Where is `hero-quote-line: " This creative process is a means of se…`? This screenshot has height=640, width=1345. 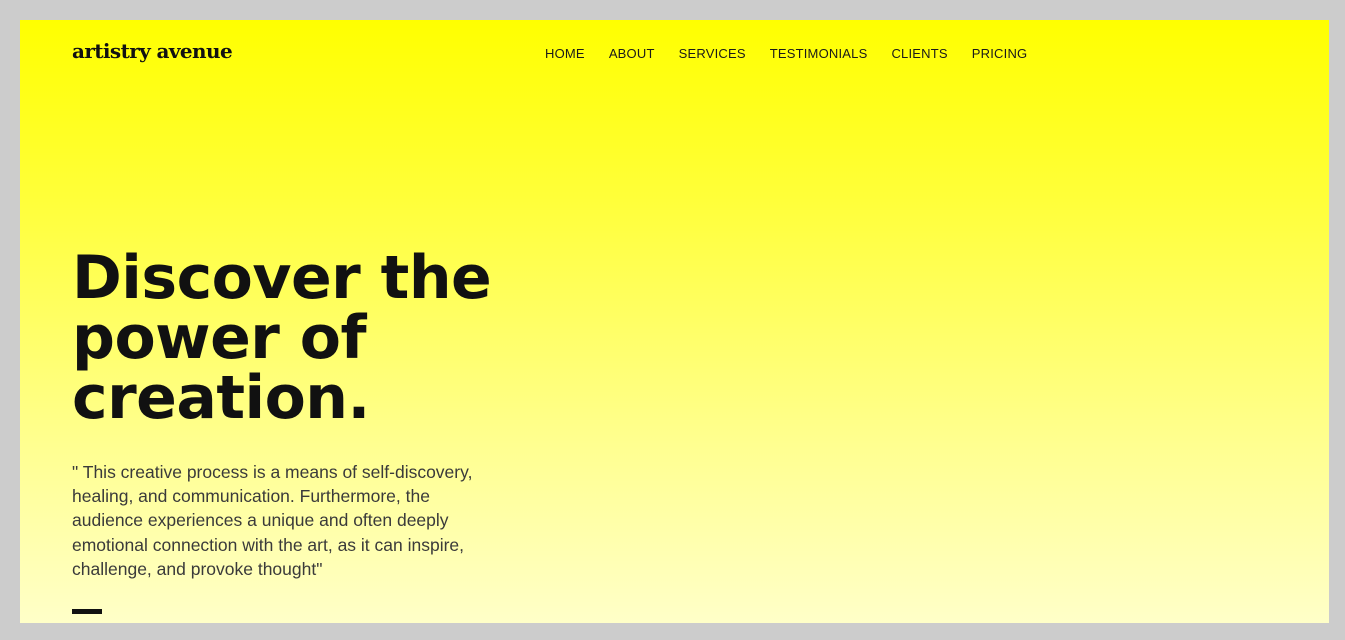 hero-quote-line: " This creative process is a means of se… is located at coordinates (272, 472).